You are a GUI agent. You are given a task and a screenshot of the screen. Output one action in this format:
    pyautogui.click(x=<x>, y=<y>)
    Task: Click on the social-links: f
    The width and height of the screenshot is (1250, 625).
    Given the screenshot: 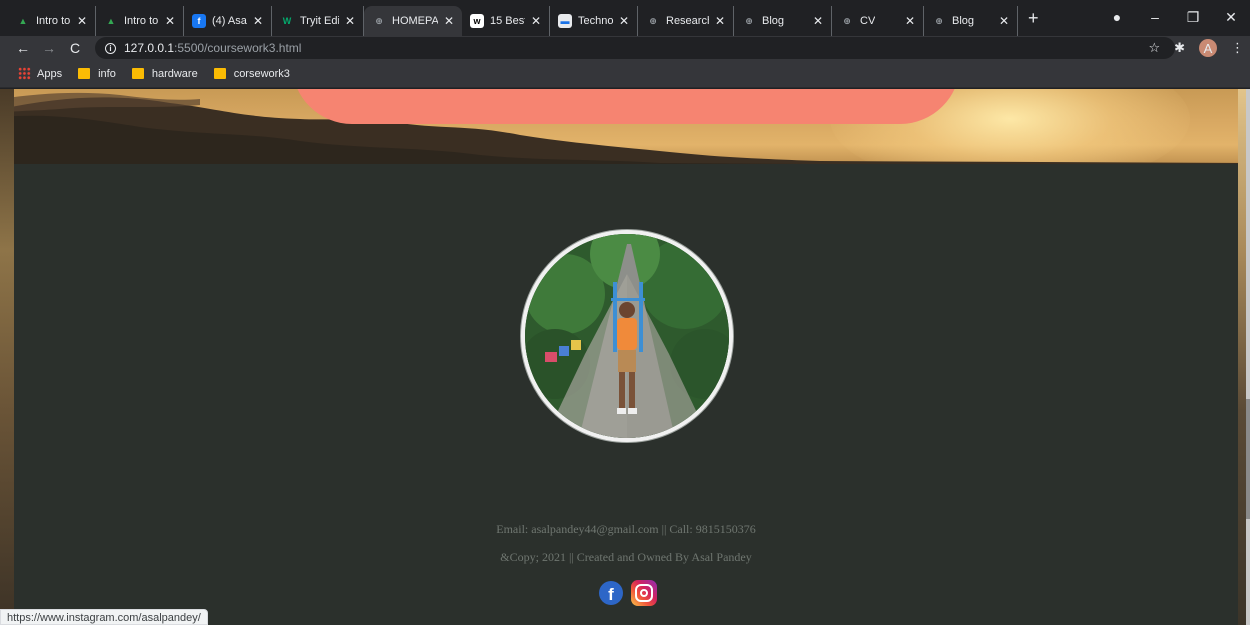 What is the action you would take?
    pyautogui.click(x=628, y=593)
    